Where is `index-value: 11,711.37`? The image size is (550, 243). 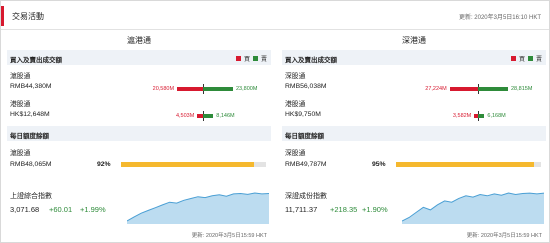
index-value: 11,711.37 is located at coordinates (301, 209).